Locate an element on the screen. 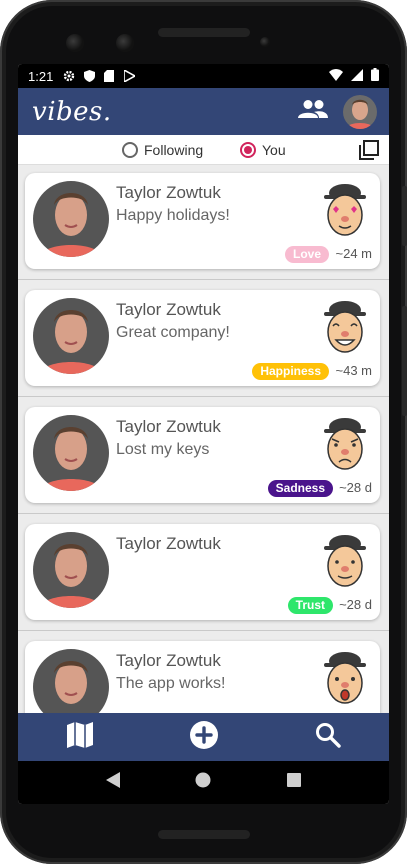 The width and height of the screenshot is (407, 864). copy-icon is located at coordinates (369, 152).